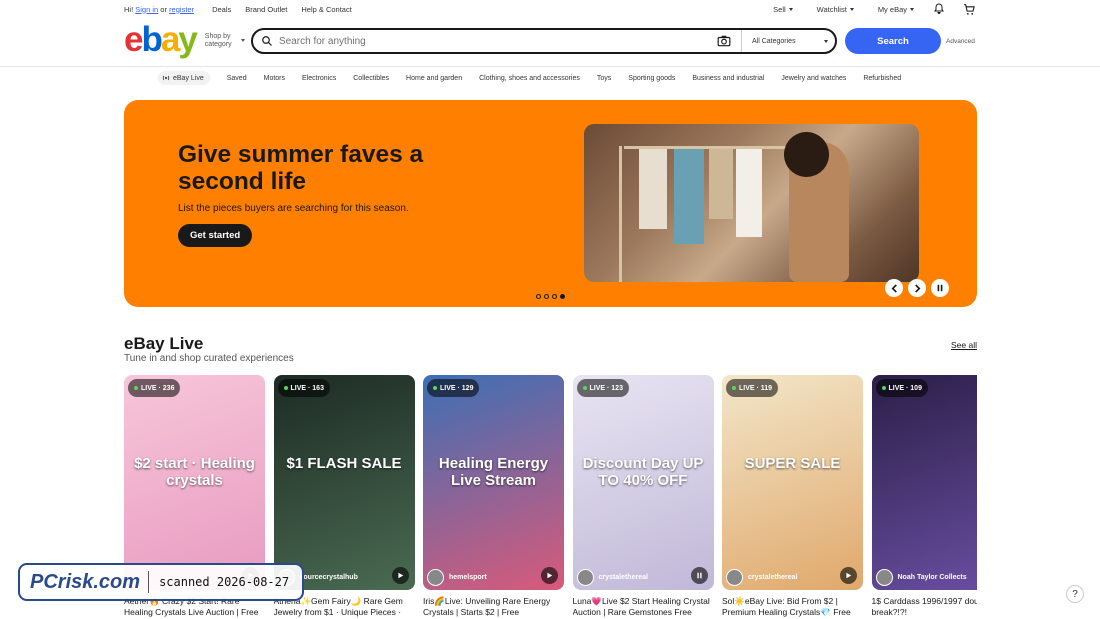 This screenshot has width=1100, height=619. I want to click on pause-icon, so click(940, 288).